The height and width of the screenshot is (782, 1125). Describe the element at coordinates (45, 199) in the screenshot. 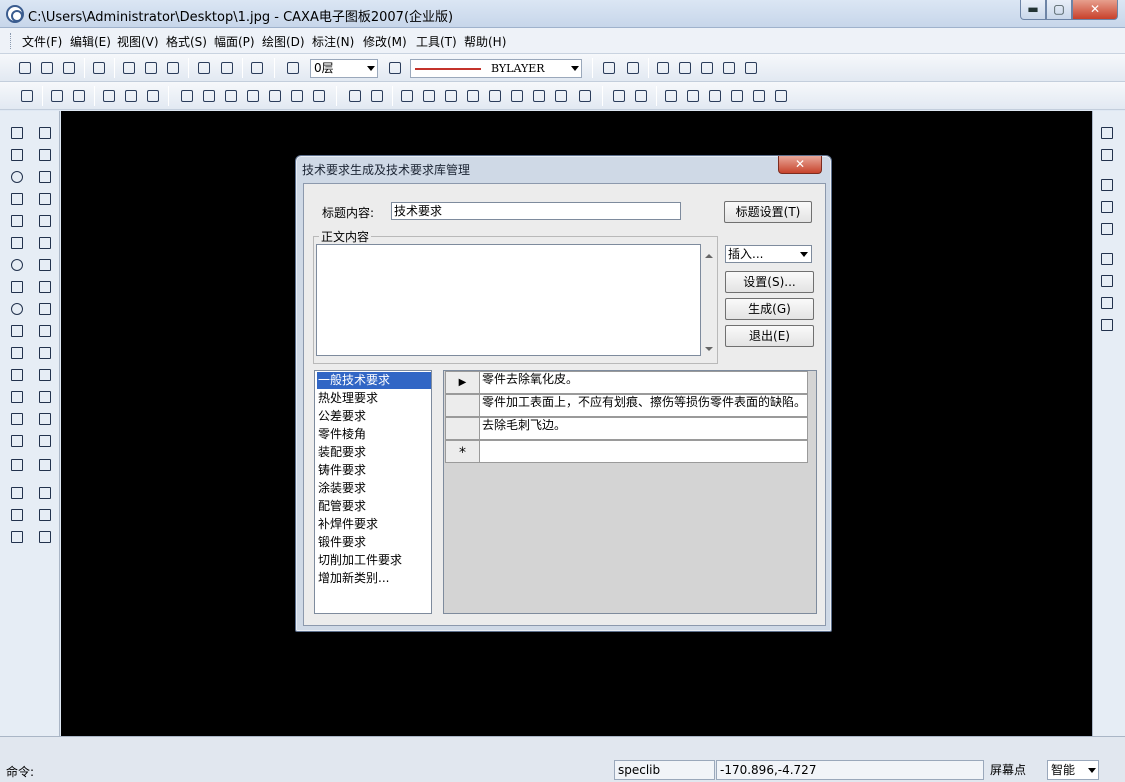

I see `mirror-icon` at that location.